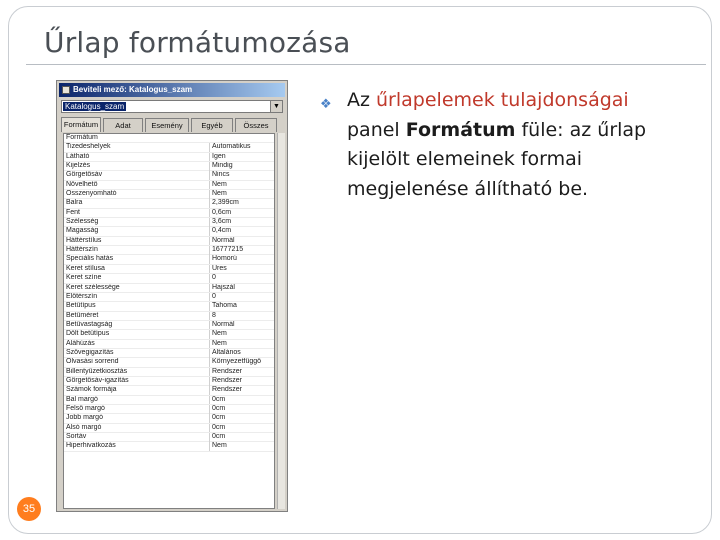 This screenshot has width=720, height=540. I want to click on tab-all: Összes, so click(256, 125).